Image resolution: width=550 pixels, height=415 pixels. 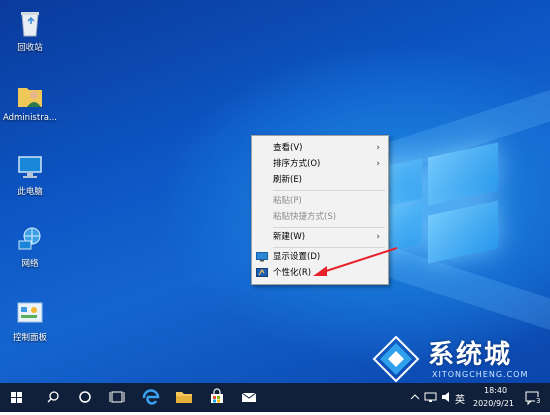 I want to click on menu-item-paste-shortcut: 粘贴快捷方式(S), so click(x=320, y=217).